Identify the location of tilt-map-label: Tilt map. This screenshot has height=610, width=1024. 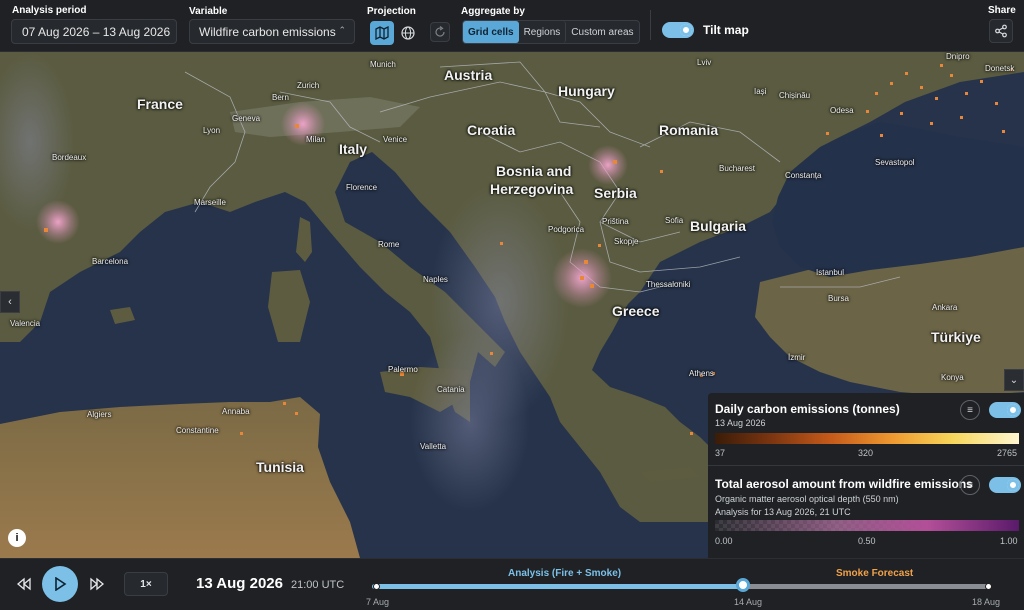
(726, 30).